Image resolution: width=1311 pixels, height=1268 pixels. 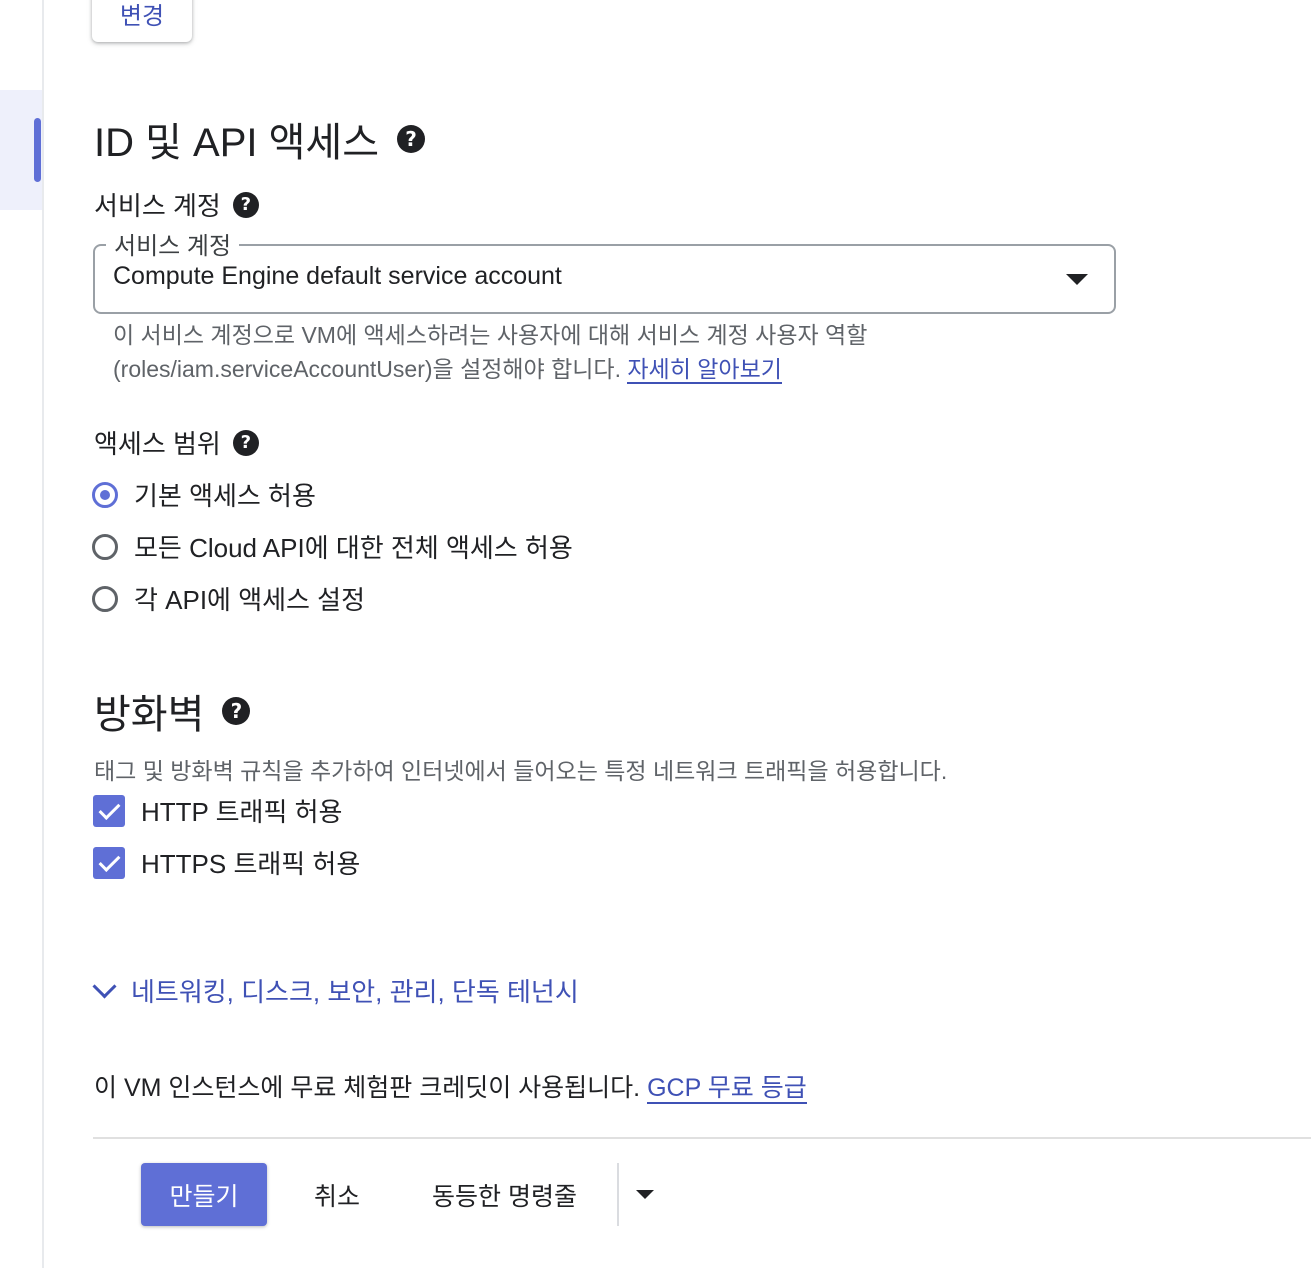 What do you see at coordinates (618, 1194) in the screenshot?
I see `split-button-divider` at bounding box center [618, 1194].